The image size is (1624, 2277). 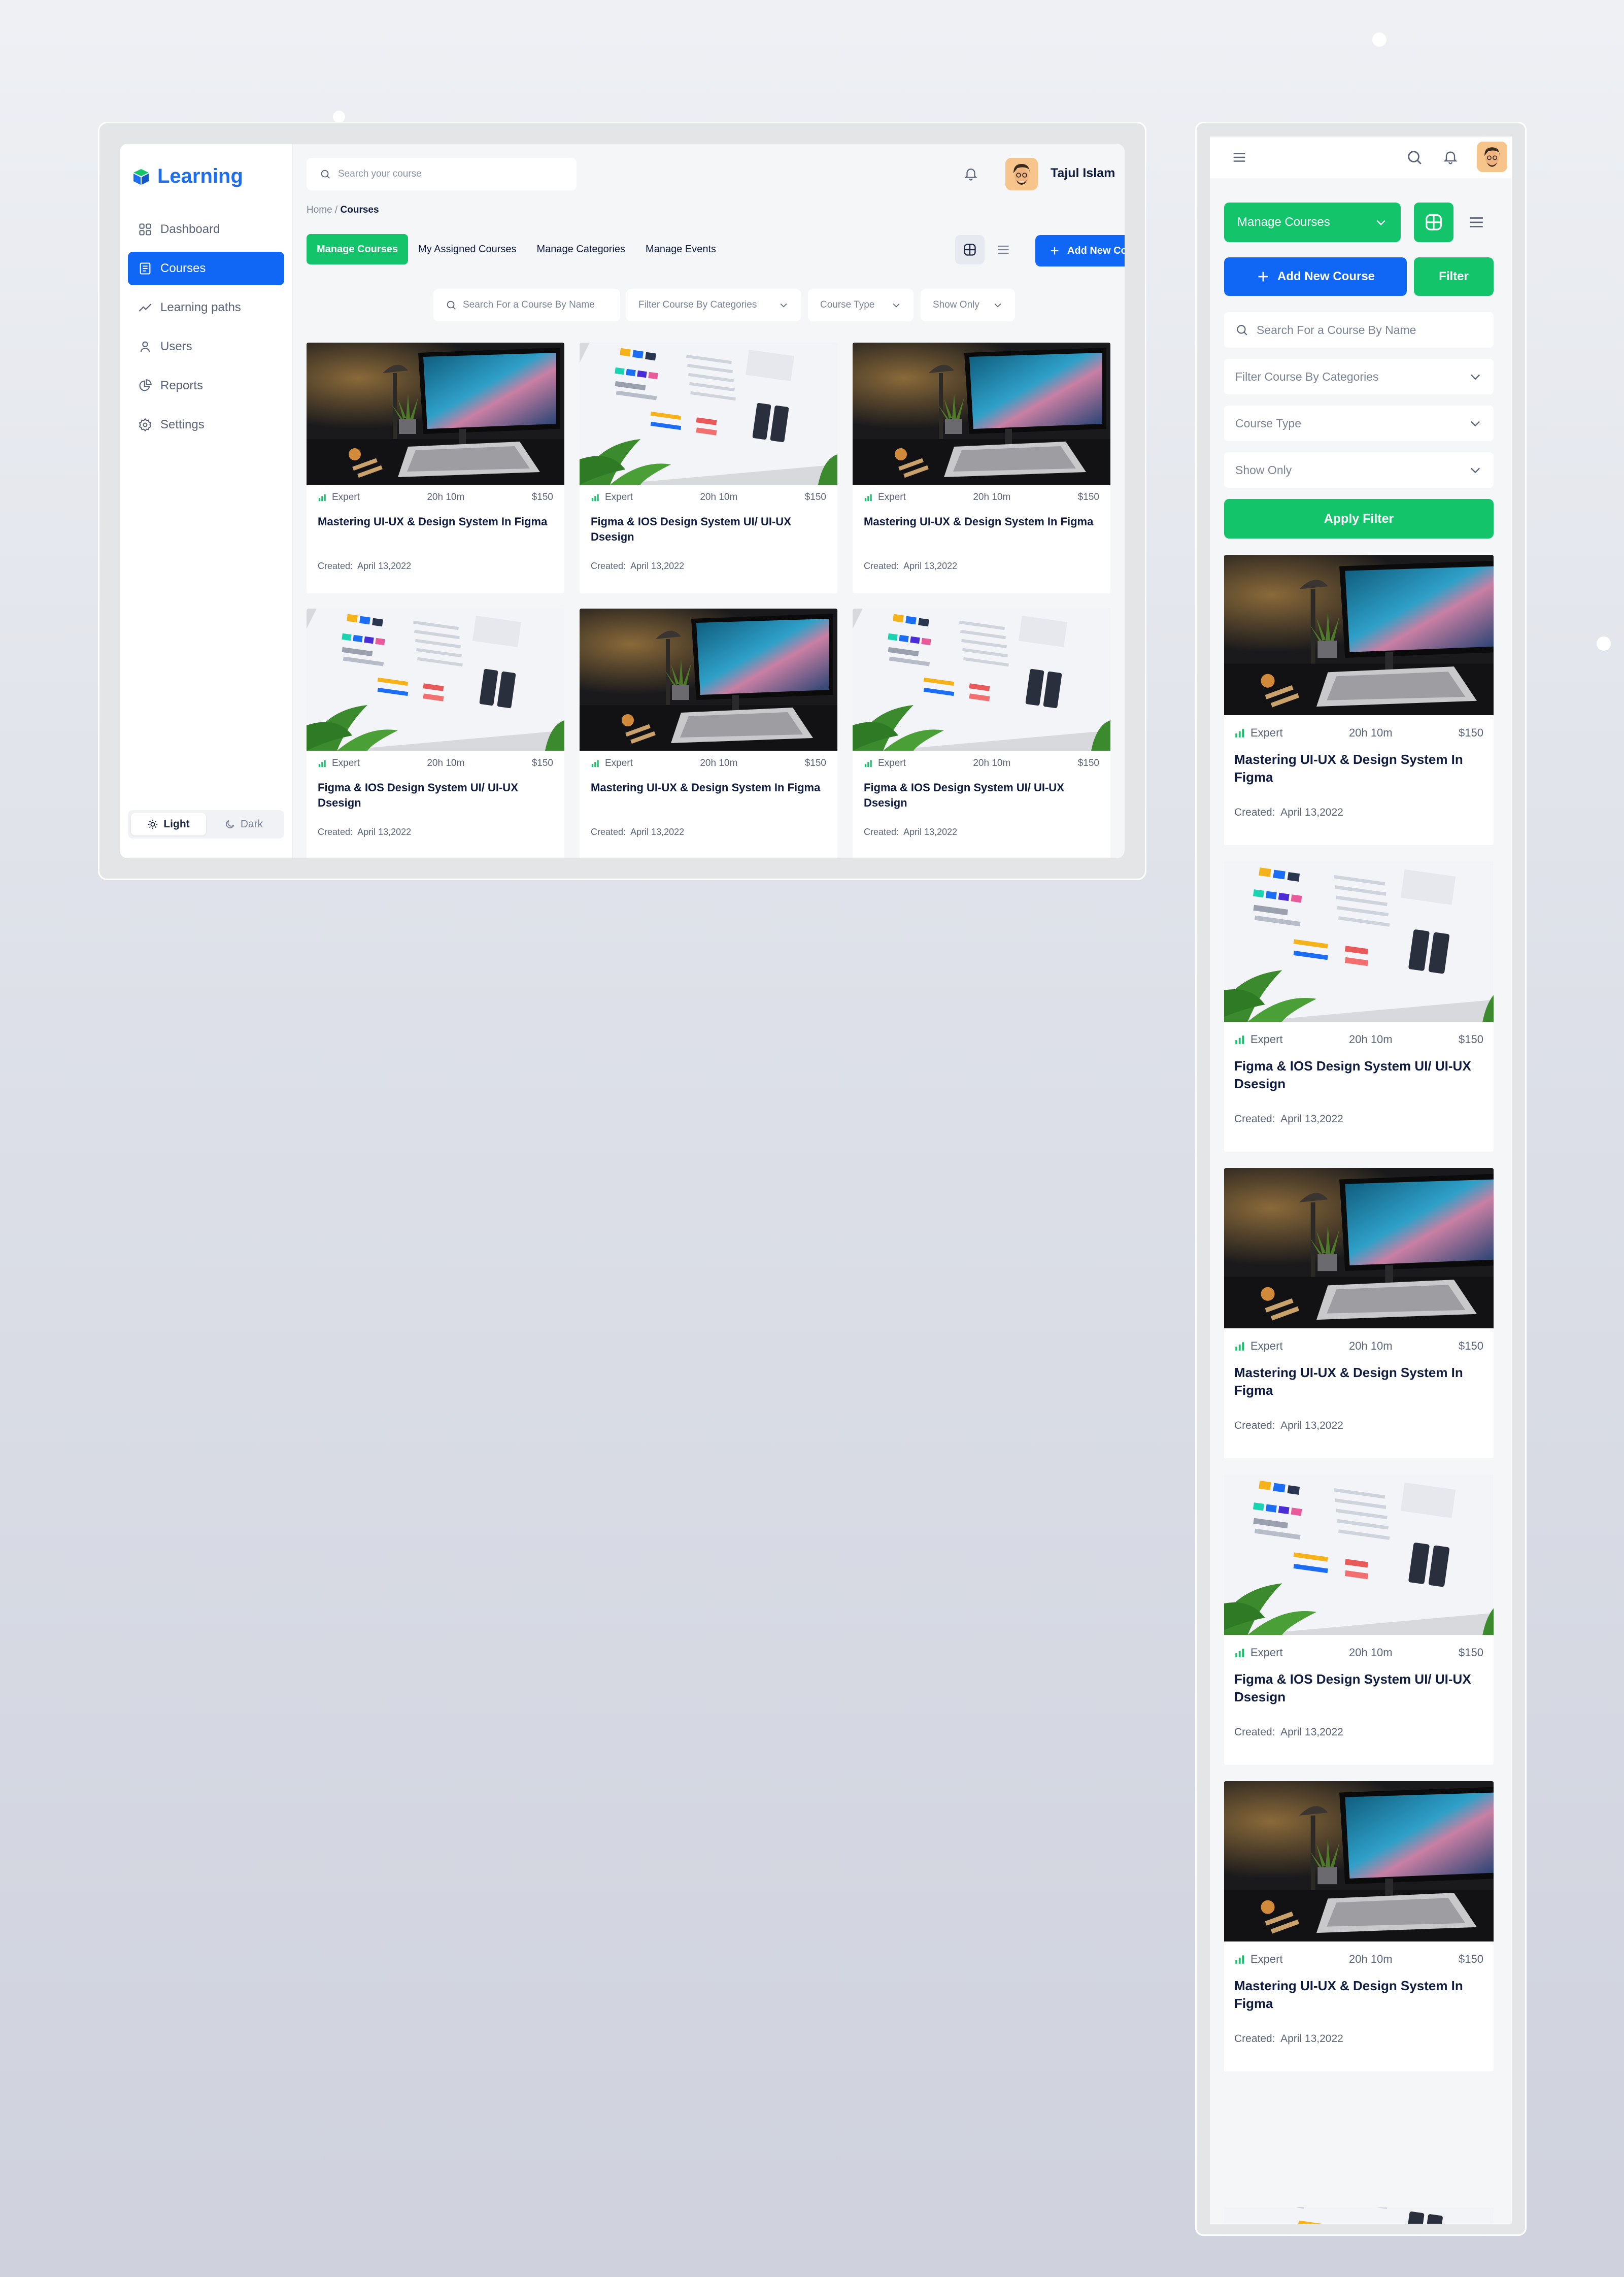 I want to click on manage-courses-dropdown: Manage Courses, so click(x=1312, y=222).